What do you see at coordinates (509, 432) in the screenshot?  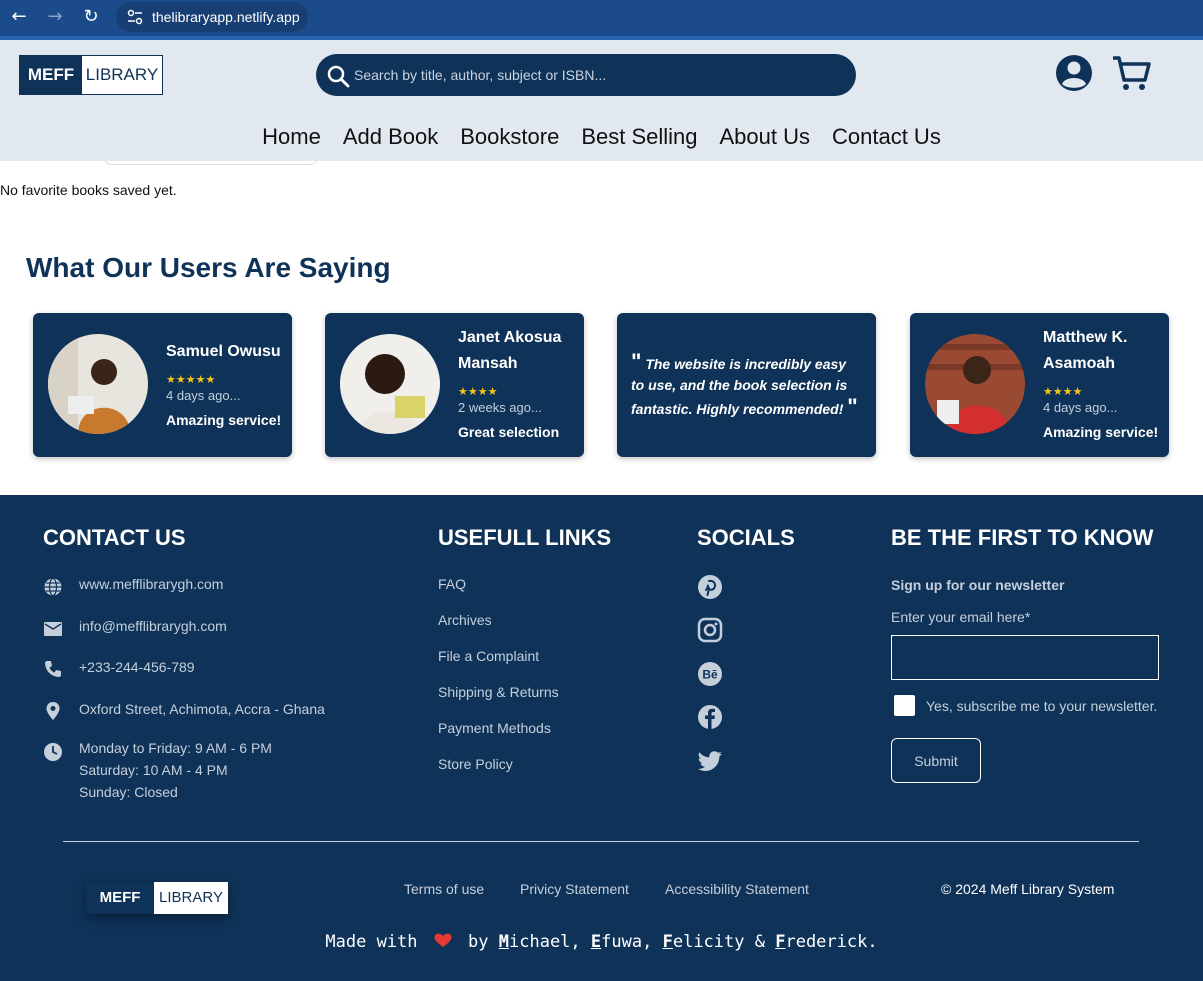 I see `review-comment: Great selection` at bounding box center [509, 432].